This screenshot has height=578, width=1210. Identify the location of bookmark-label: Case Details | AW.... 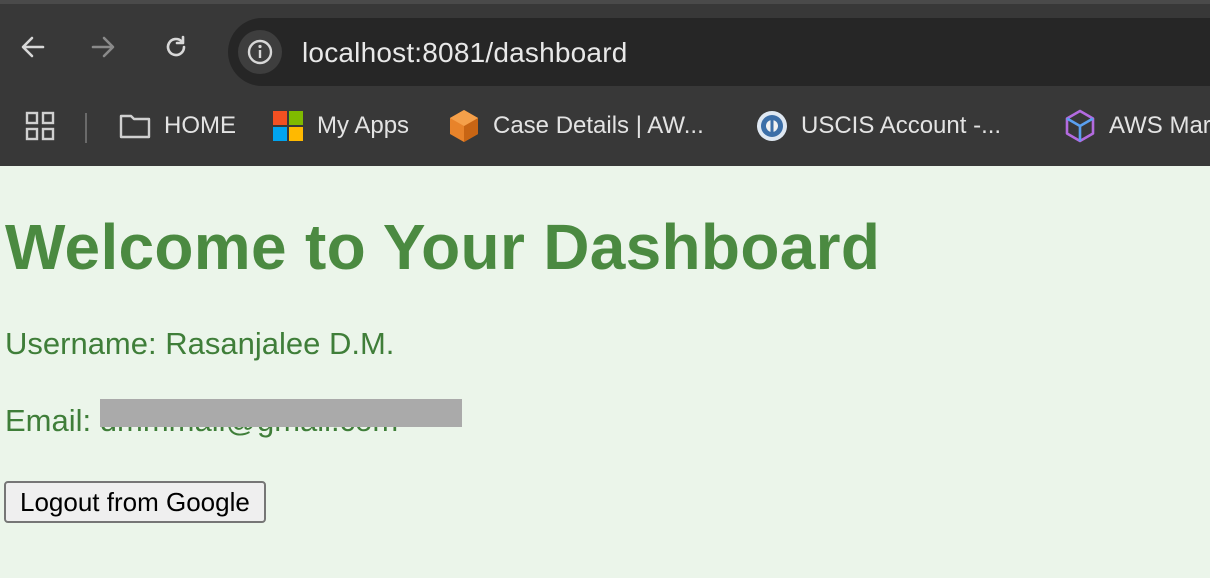
(598, 125).